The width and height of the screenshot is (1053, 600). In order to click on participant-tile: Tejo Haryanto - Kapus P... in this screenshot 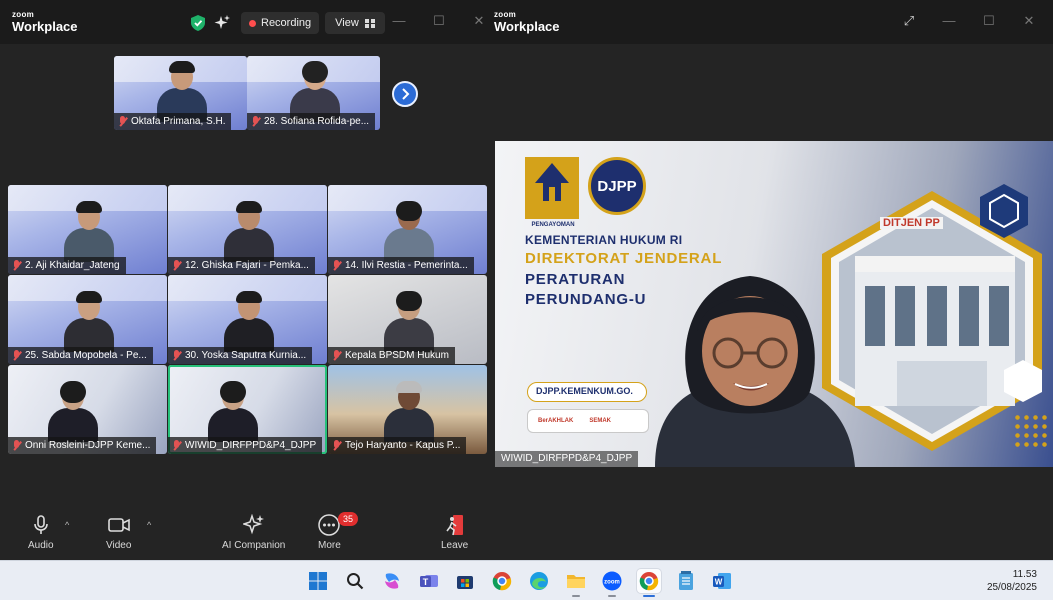, I will do `click(407, 409)`.